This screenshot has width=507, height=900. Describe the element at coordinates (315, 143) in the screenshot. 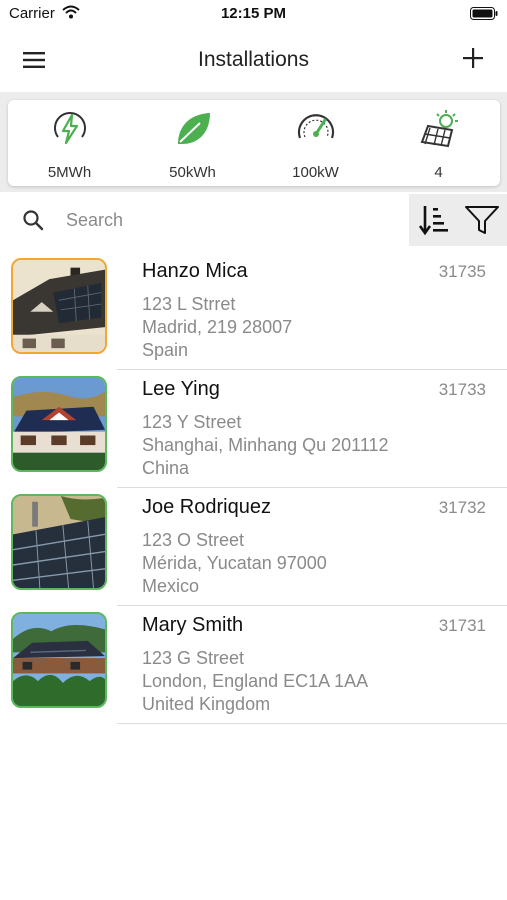

I see `stat-power: 100kW` at that location.